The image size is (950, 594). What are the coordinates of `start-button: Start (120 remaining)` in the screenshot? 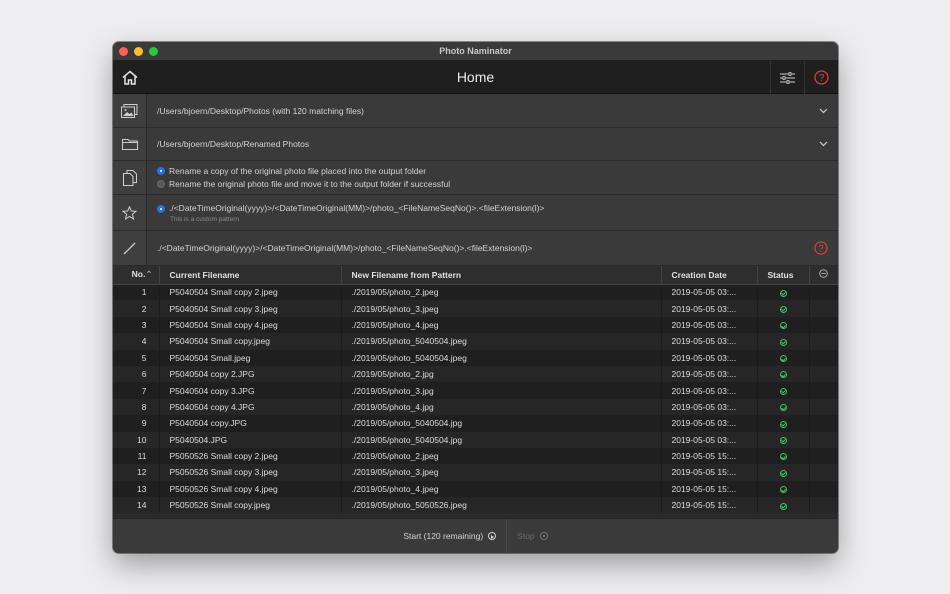 It's located at (450, 535).